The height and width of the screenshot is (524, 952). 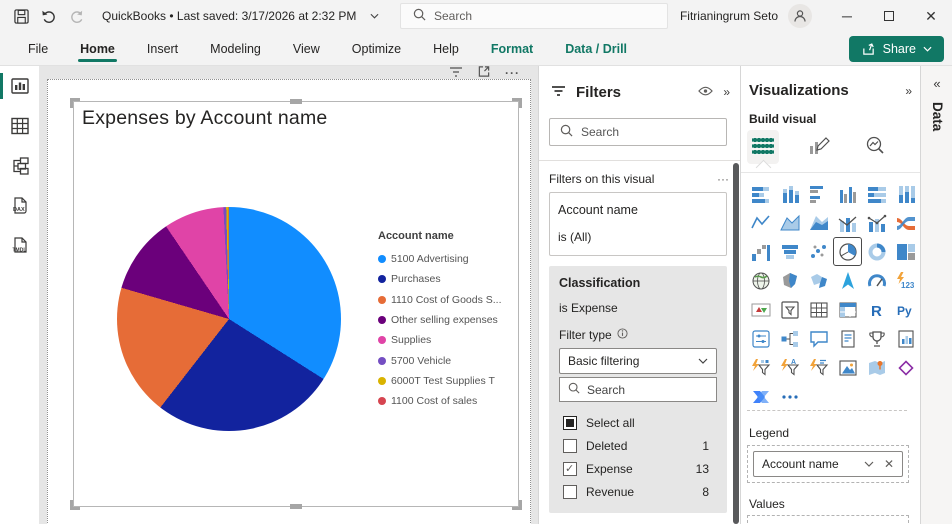 I want to click on ribbon-tab-data-drill: Data / Drill, so click(x=596, y=48).